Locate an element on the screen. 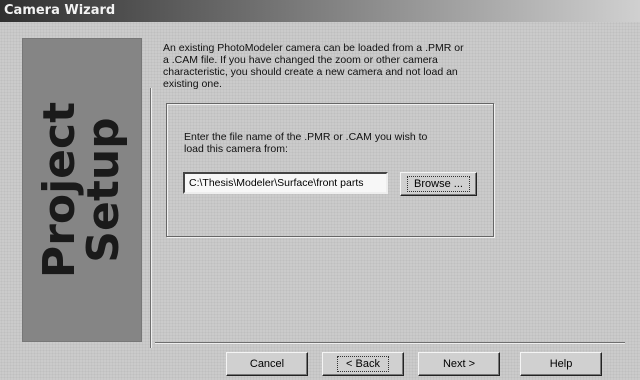 This screenshot has height=380, width=640. button-divider is located at coordinates (390, 343).